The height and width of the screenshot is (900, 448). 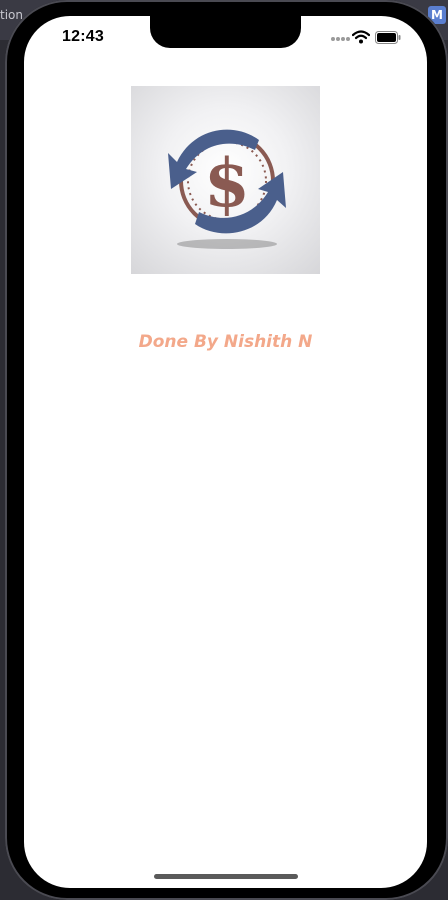 What do you see at coordinates (83, 36) in the screenshot?
I see `status-time: 12:43` at bounding box center [83, 36].